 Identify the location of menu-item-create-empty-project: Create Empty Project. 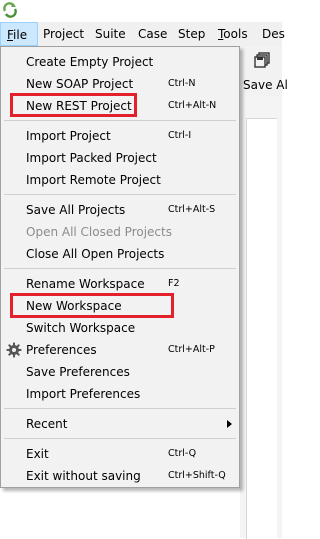
(120, 62).